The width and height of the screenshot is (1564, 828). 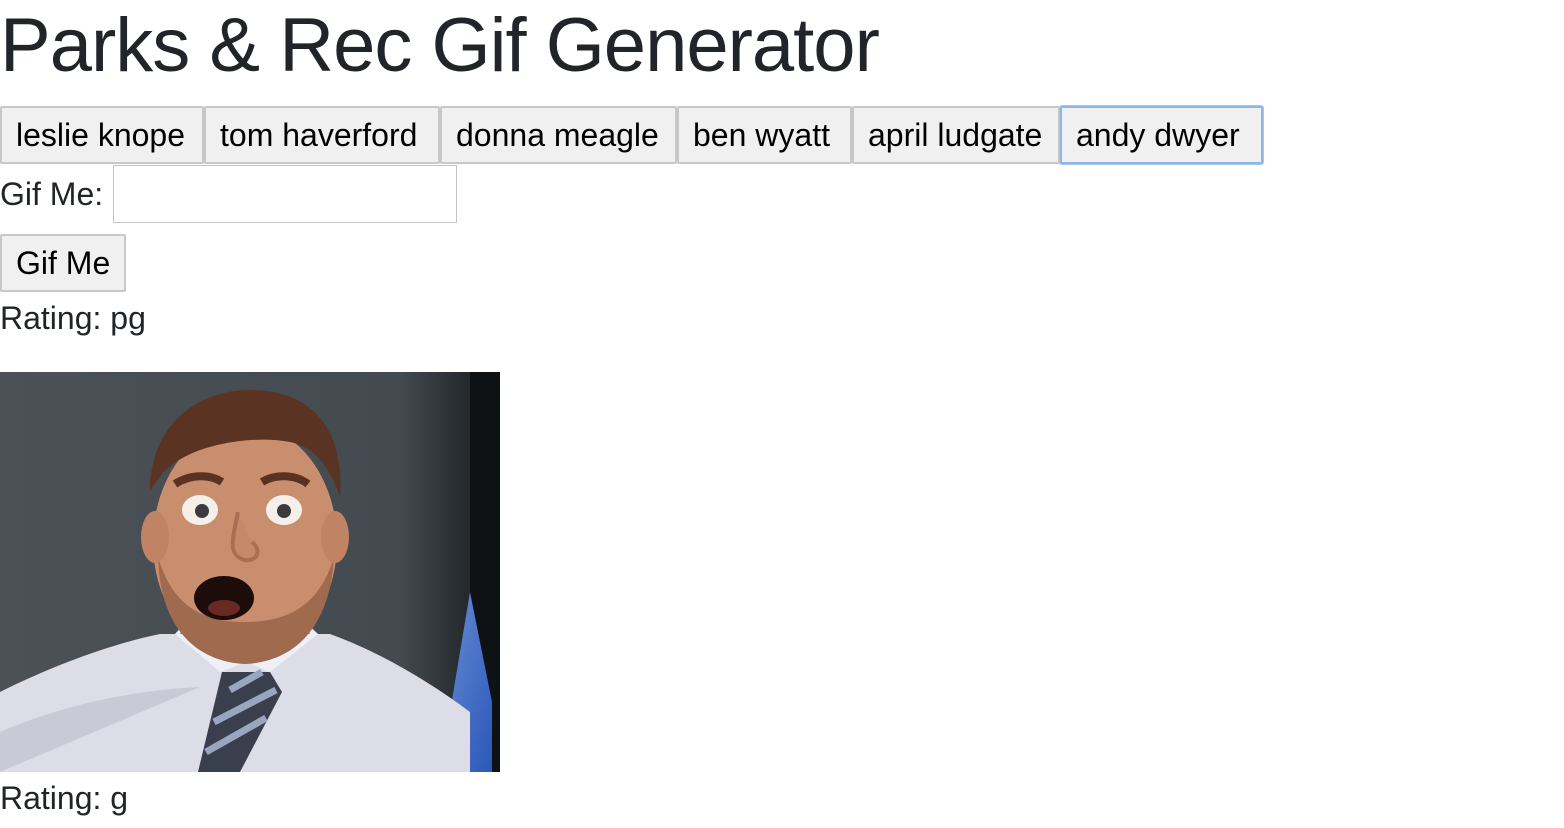 I want to click on character-button-donna-meagle: donna meagle, so click(x=558, y=135).